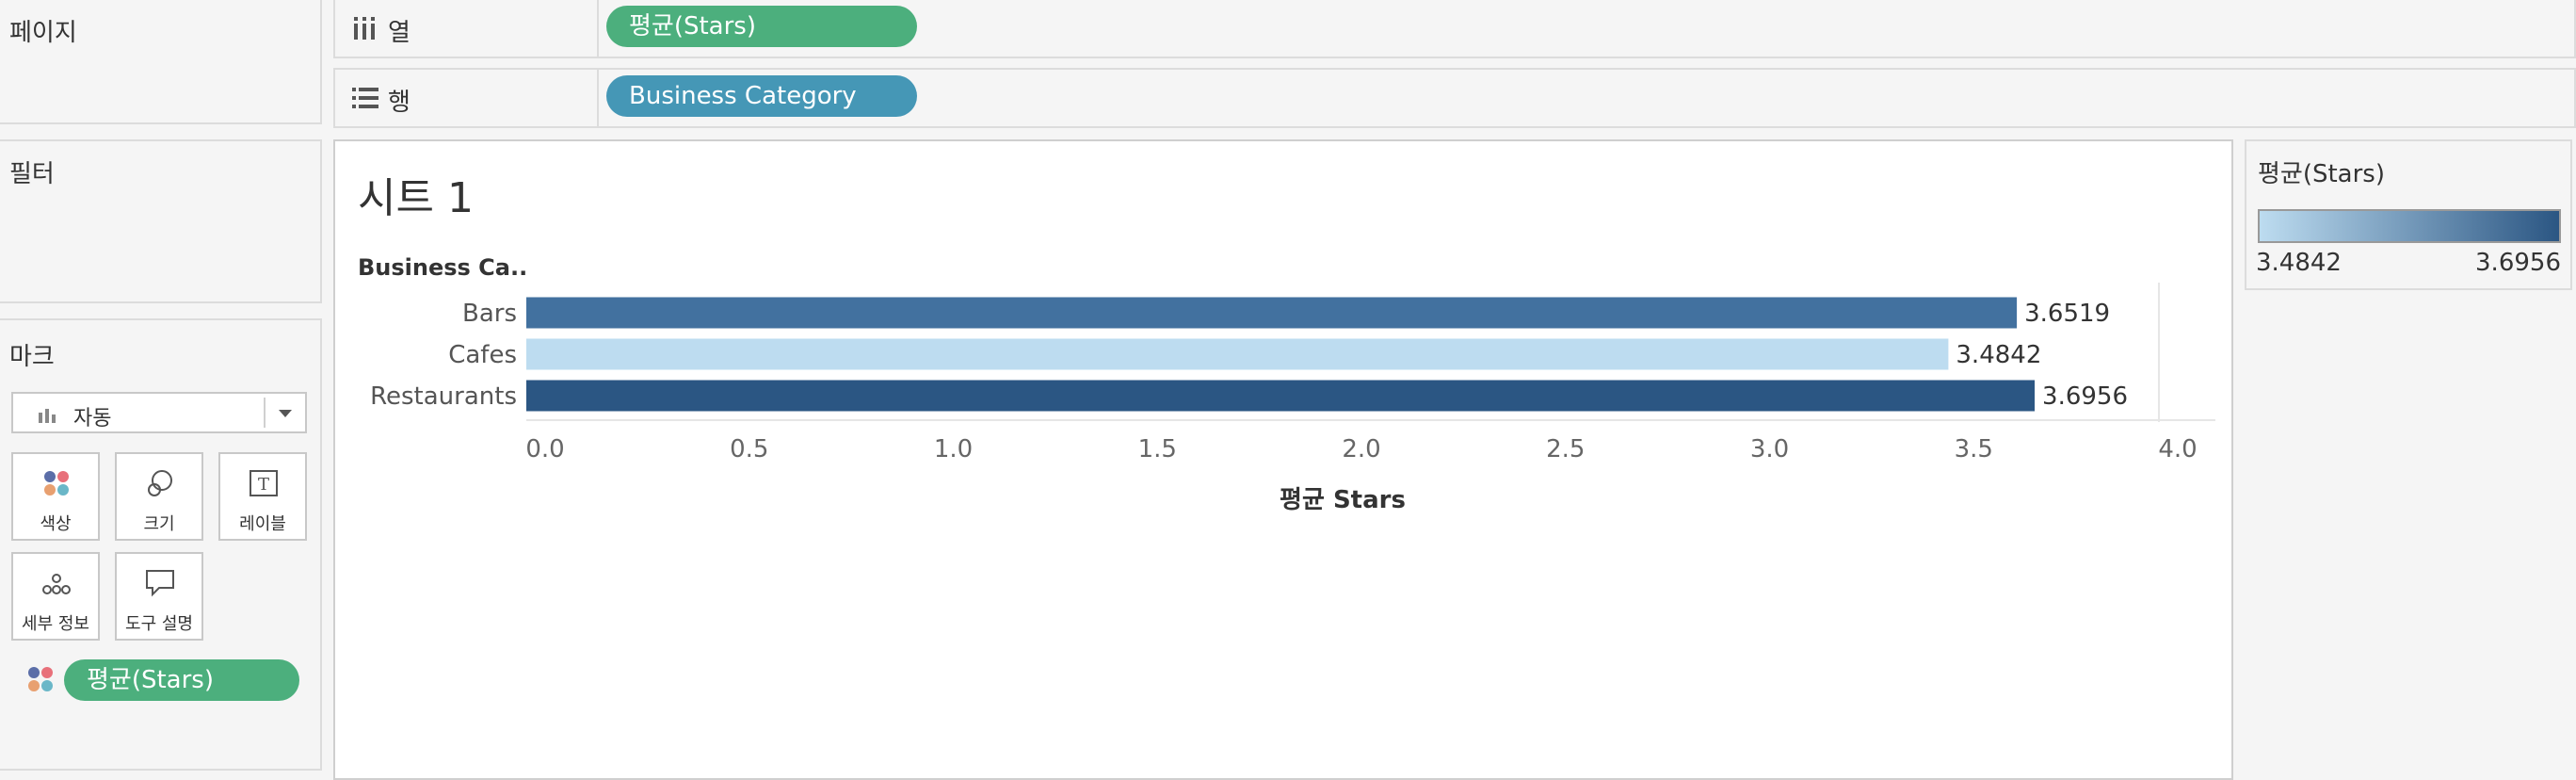 This screenshot has height=780, width=2576. I want to click on label-button: T 레이블, so click(262, 496).